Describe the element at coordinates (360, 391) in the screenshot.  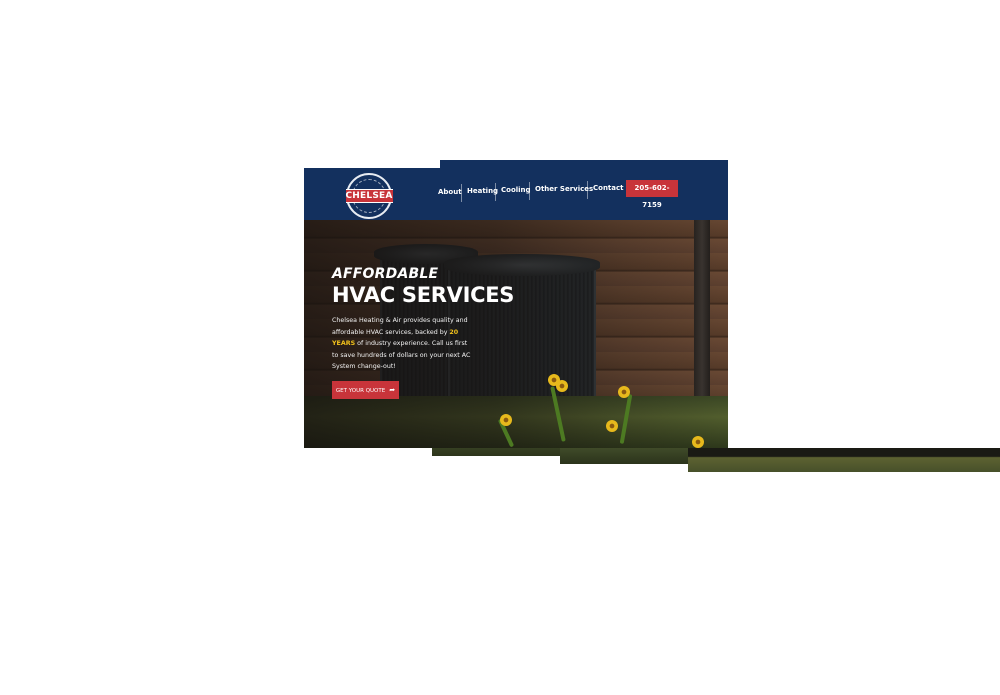
I see `cta-label: GET YOUR QUOTE` at that location.